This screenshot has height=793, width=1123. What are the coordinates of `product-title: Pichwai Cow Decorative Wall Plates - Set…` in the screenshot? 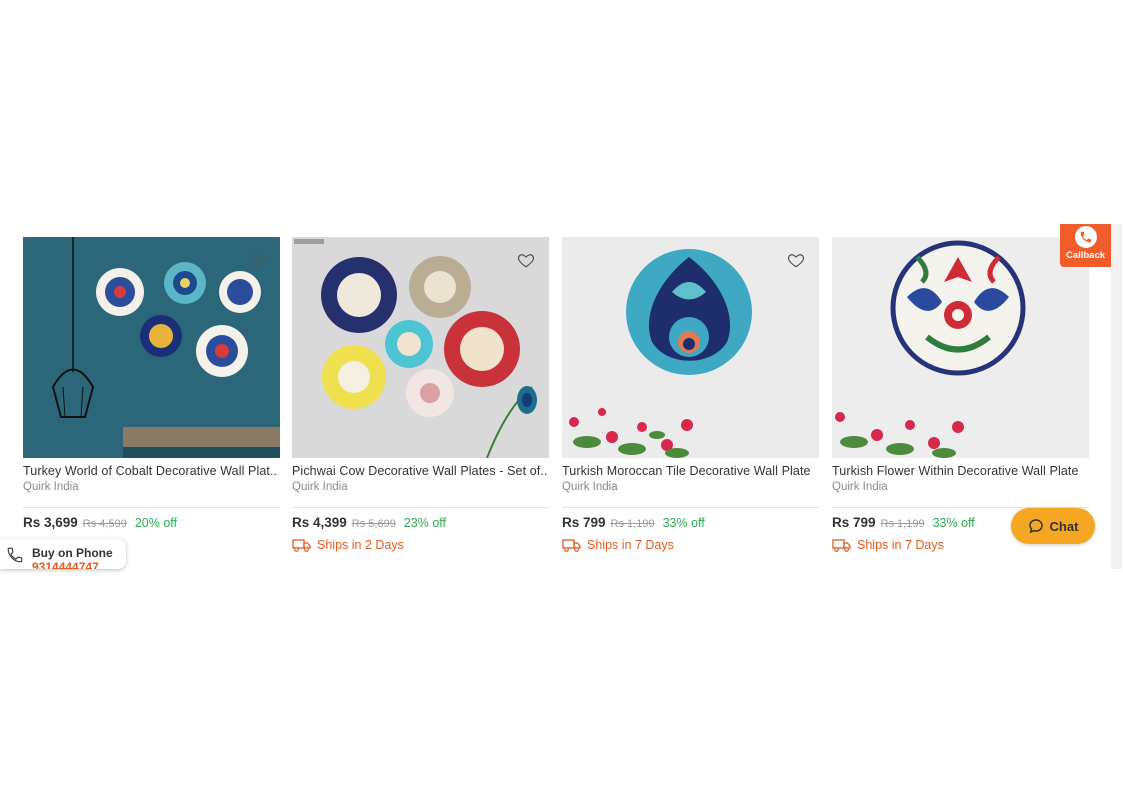 It's located at (420, 471).